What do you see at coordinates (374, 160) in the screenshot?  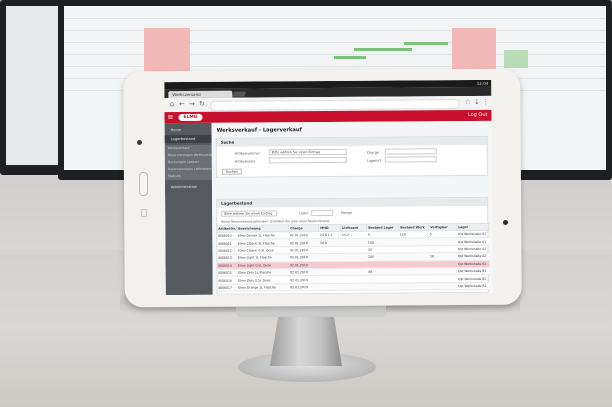 I see `field-label: Lagerort` at bounding box center [374, 160].